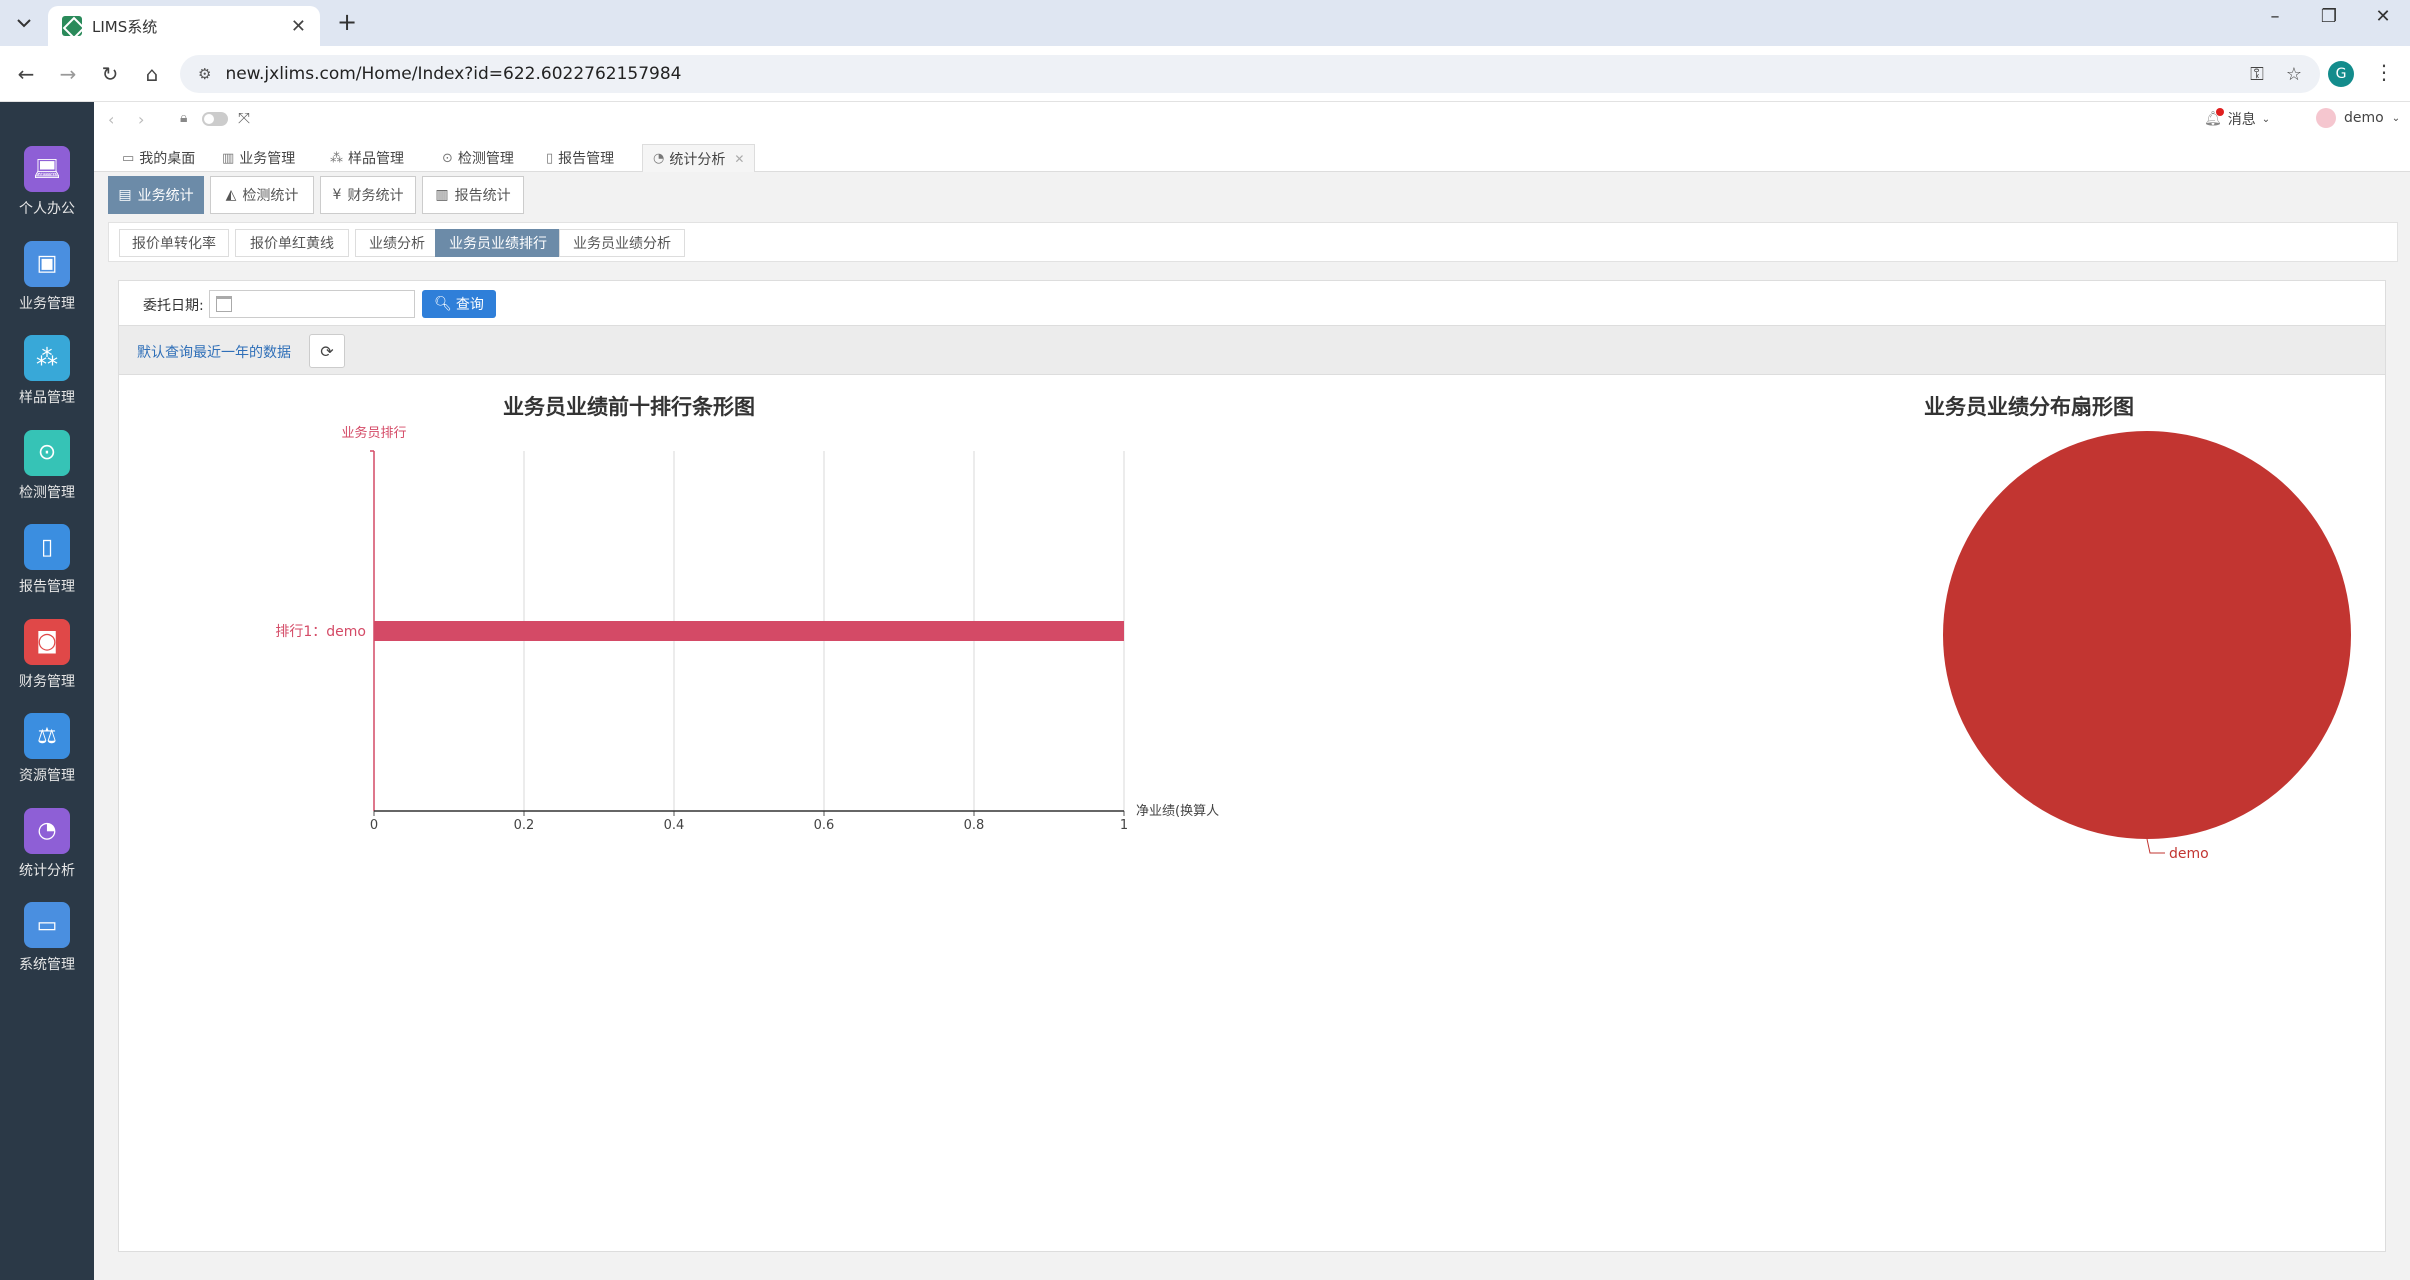 This screenshot has width=2410, height=1280. What do you see at coordinates (47, 303) in the screenshot?
I see `sidebar-item-label: 业务管理` at bounding box center [47, 303].